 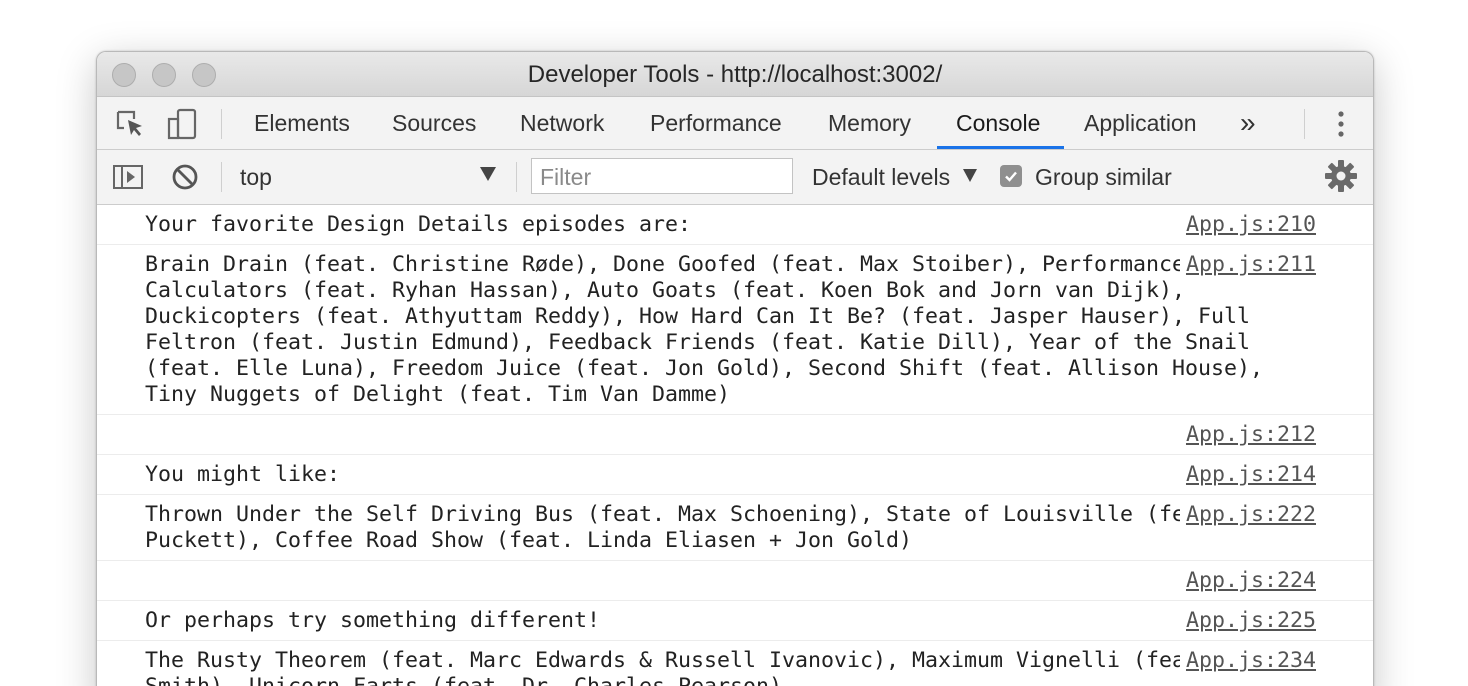 What do you see at coordinates (881, 177) in the screenshot?
I see `log-levels-dropdown: Default levels` at bounding box center [881, 177].